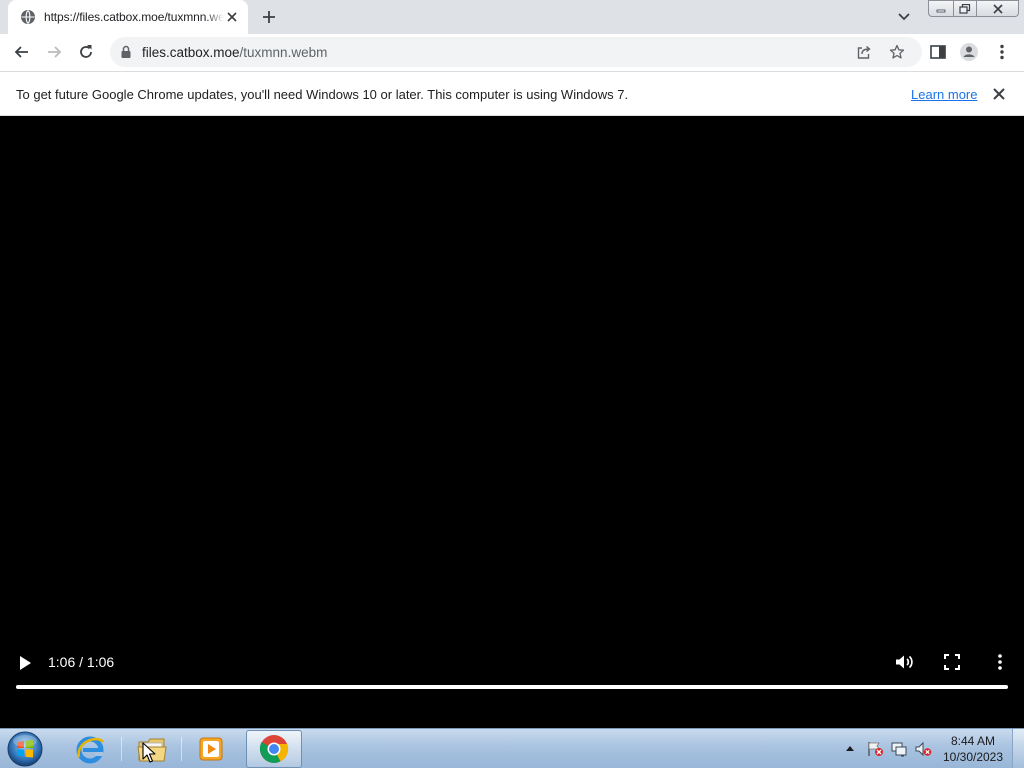  What do you see at coordinates (944, 94) in the screenshot?
I see `learn-more-link: Learn more` at bounding box center [944, 94].